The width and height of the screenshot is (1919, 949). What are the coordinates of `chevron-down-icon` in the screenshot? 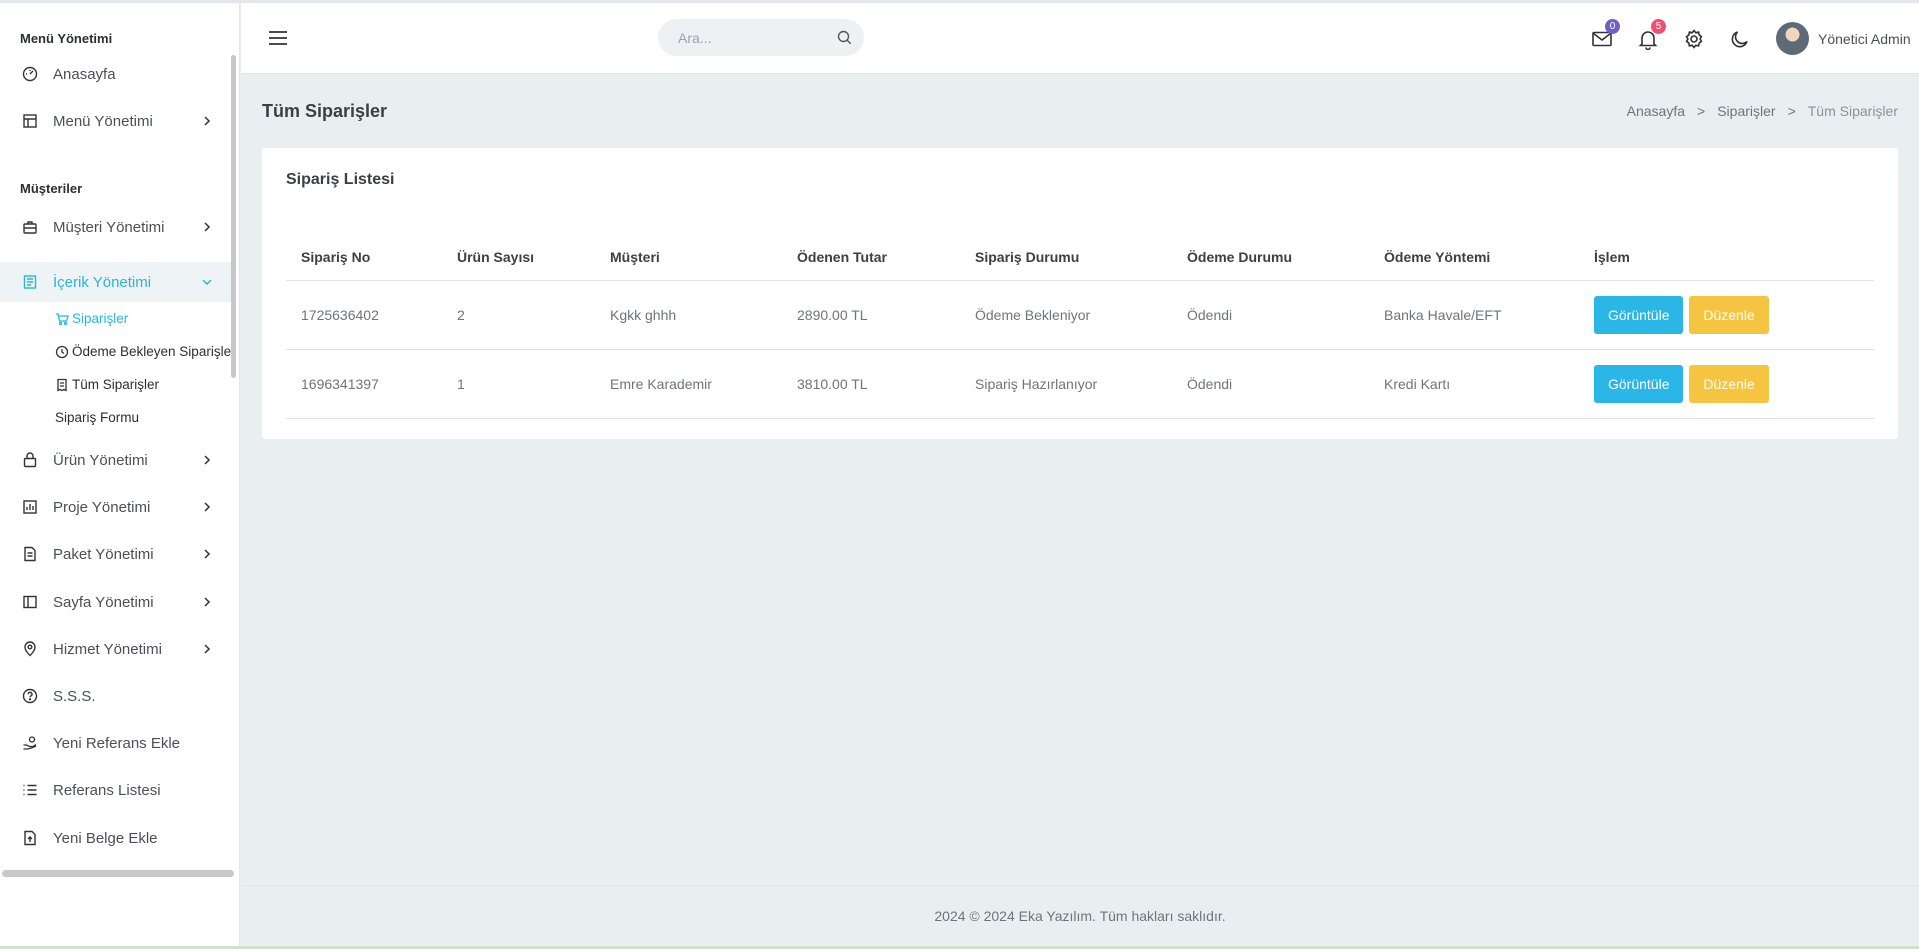 It's located at (207, 282).